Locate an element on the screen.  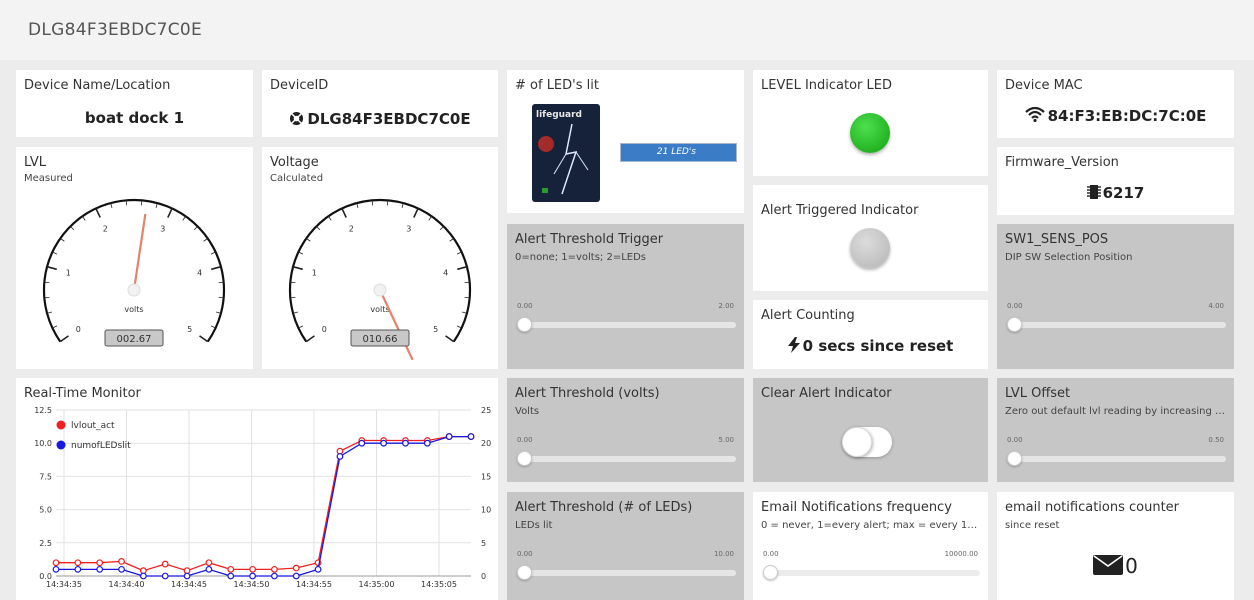
card-title: Alert Counting is located at coordinates (808, 315).